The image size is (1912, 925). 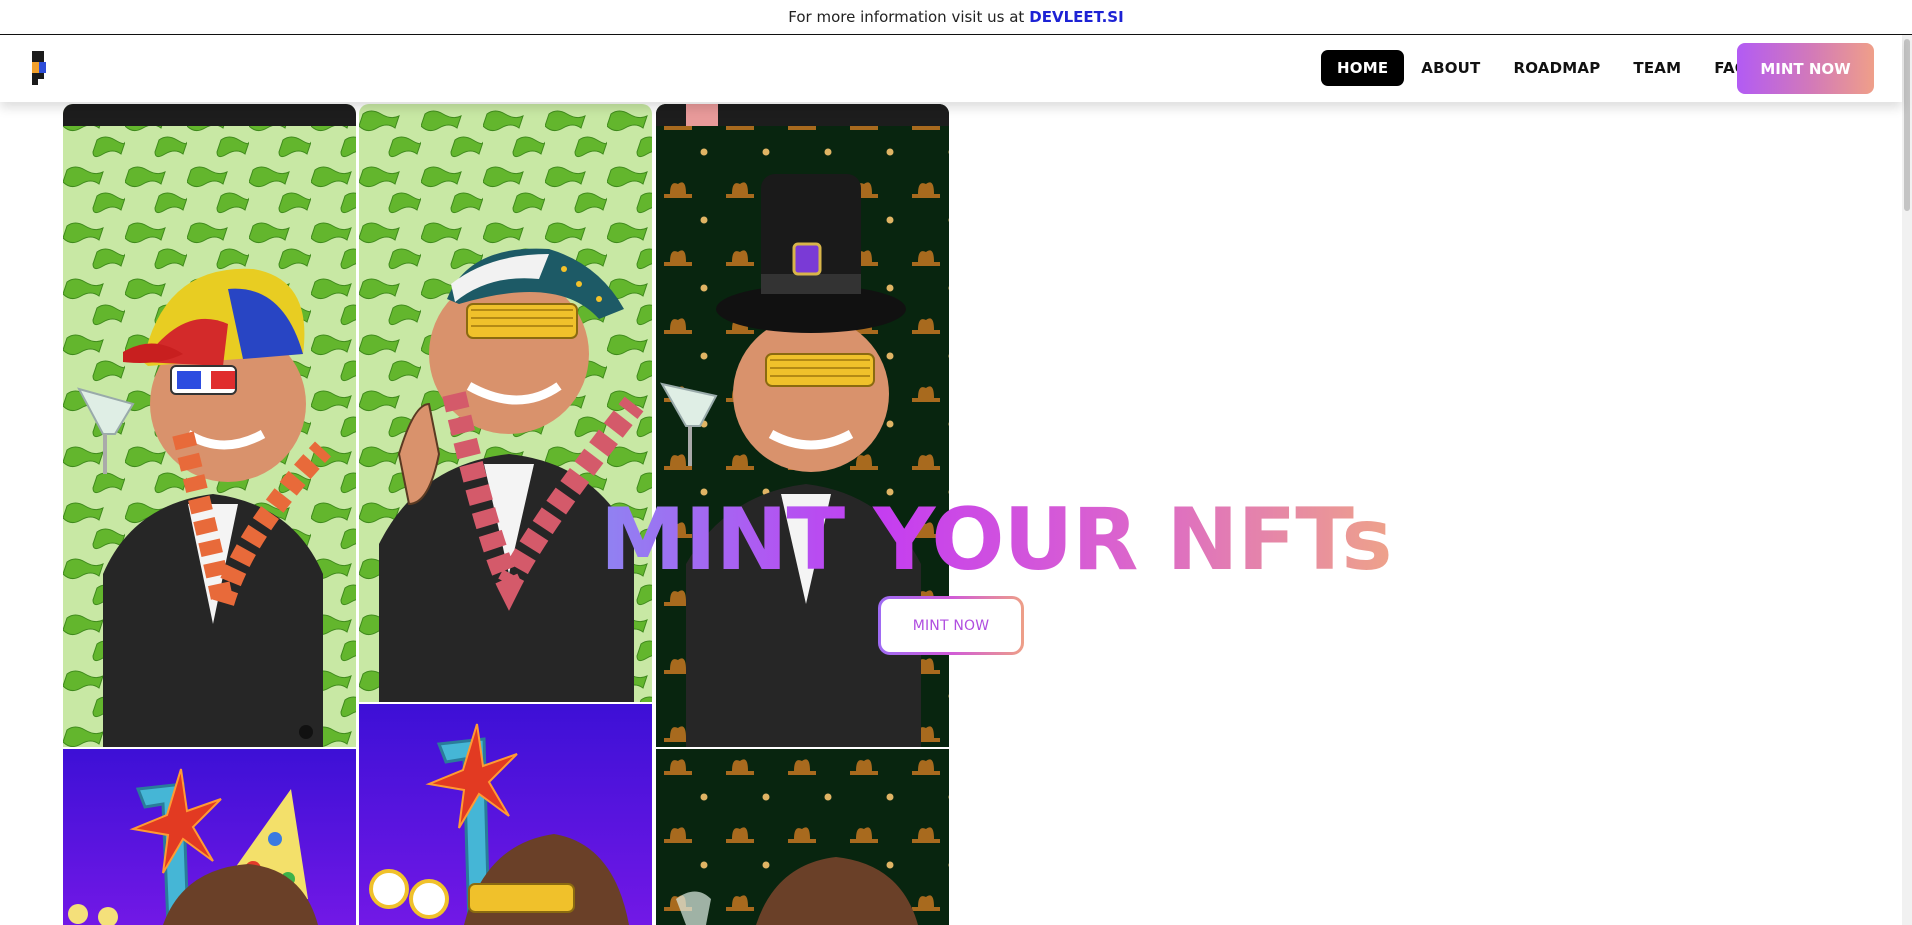 I want to click on announcement-link: DEVLEET.SI, so click(x=1076, y=17).